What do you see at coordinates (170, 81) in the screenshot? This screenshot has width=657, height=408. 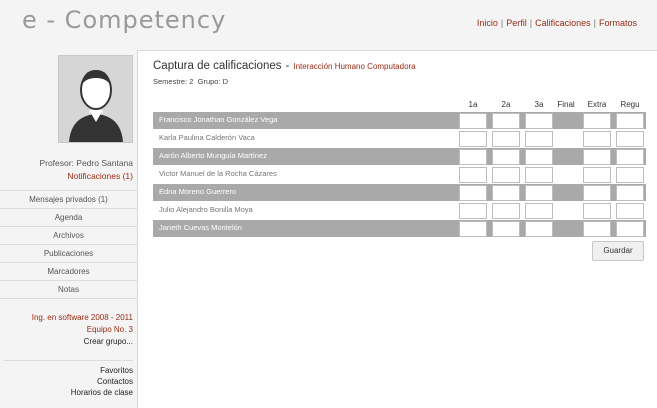 I see `semester-label: Semestre:` at bounding box center [170, 81].